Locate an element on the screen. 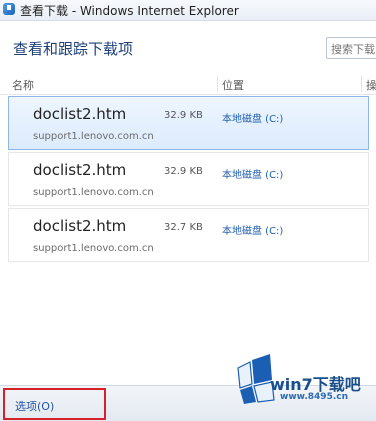 This screenshot has height=421, width=376. column-location: 位置 is located at coordinates (233, 85).